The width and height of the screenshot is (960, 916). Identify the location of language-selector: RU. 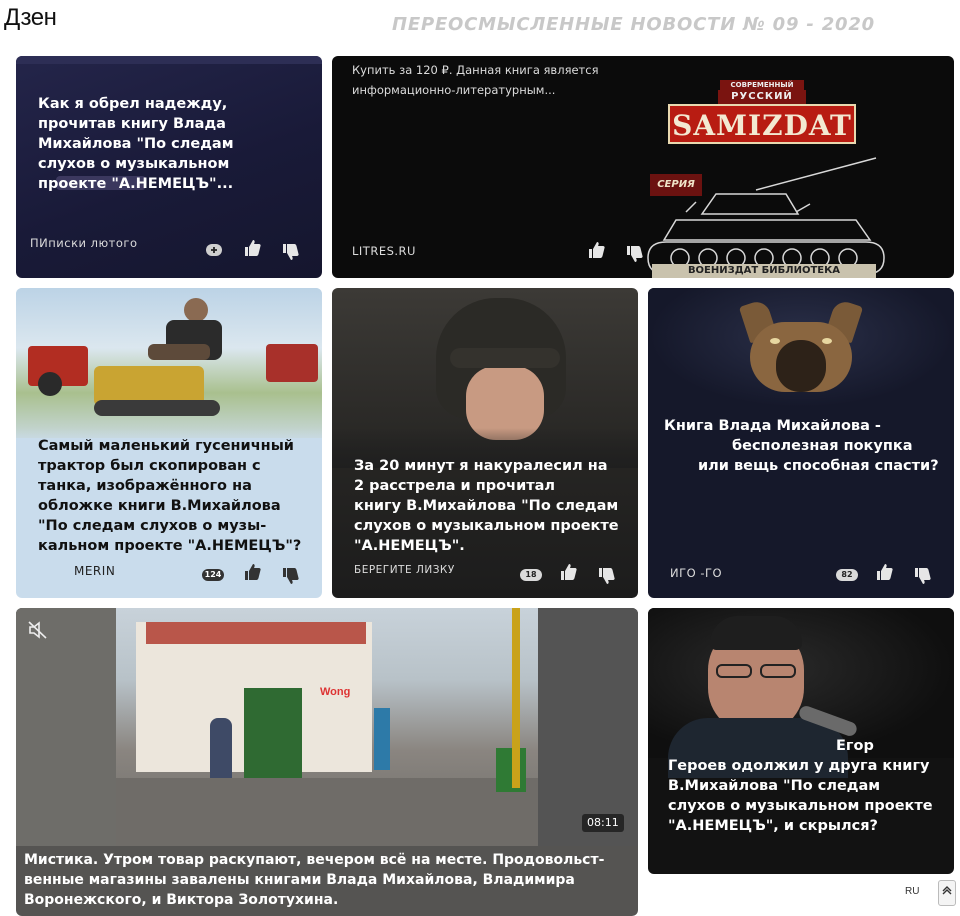
(920, 892).